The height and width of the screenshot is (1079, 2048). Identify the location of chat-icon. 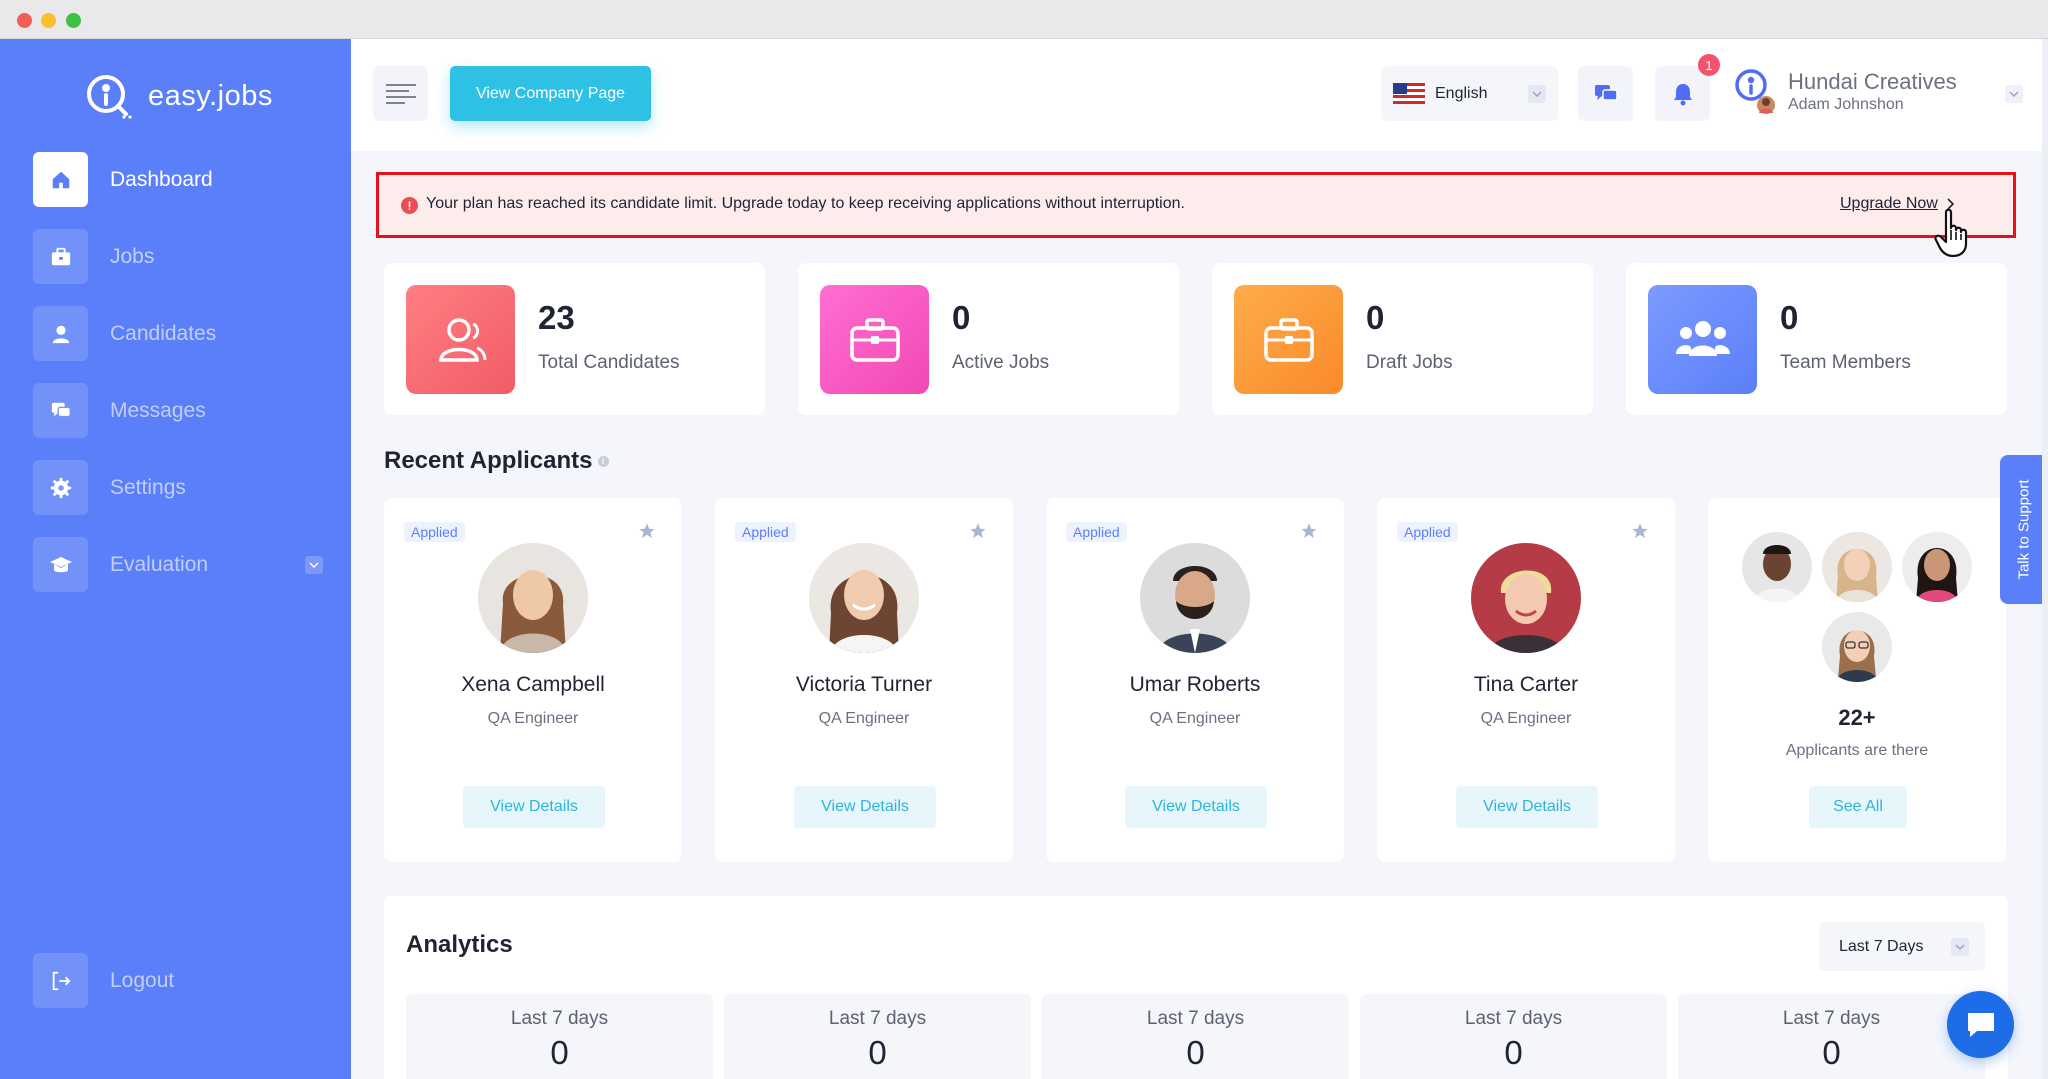
(1980, 1024).